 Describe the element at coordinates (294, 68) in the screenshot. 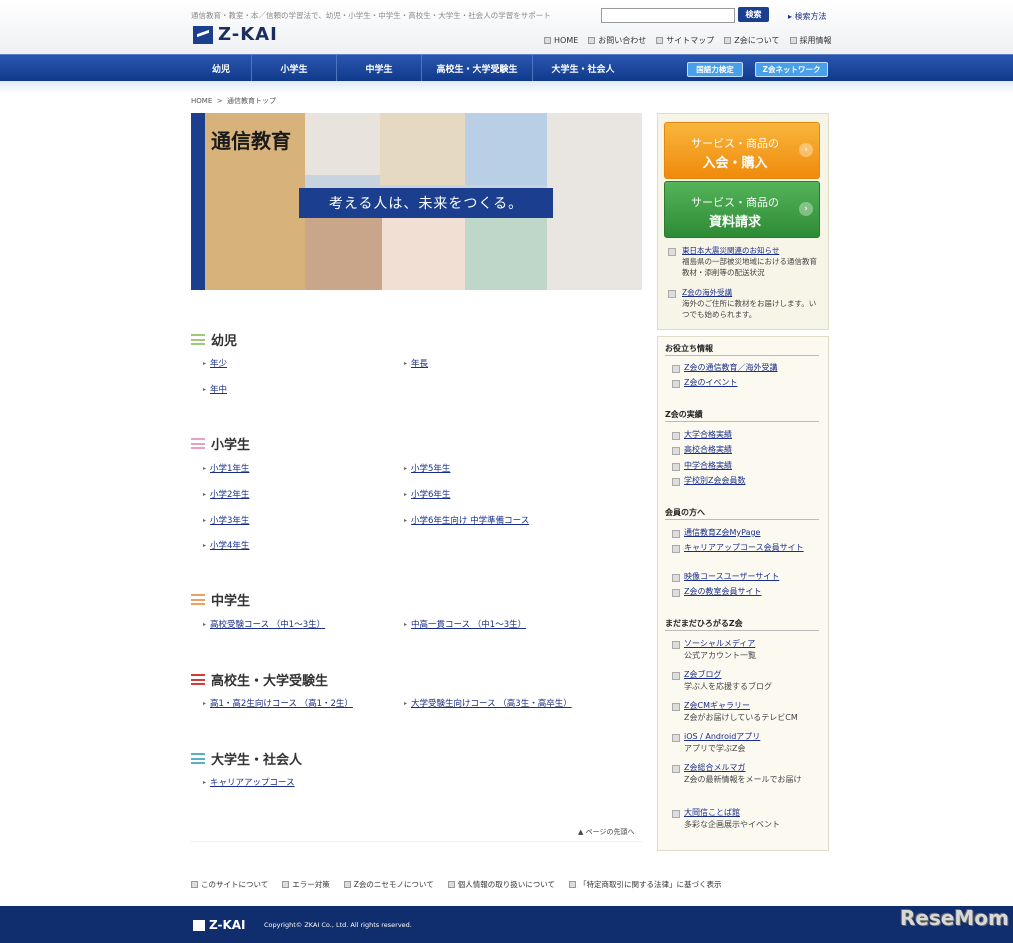

I see `gnav-item-elementary: 小学生` at that location.